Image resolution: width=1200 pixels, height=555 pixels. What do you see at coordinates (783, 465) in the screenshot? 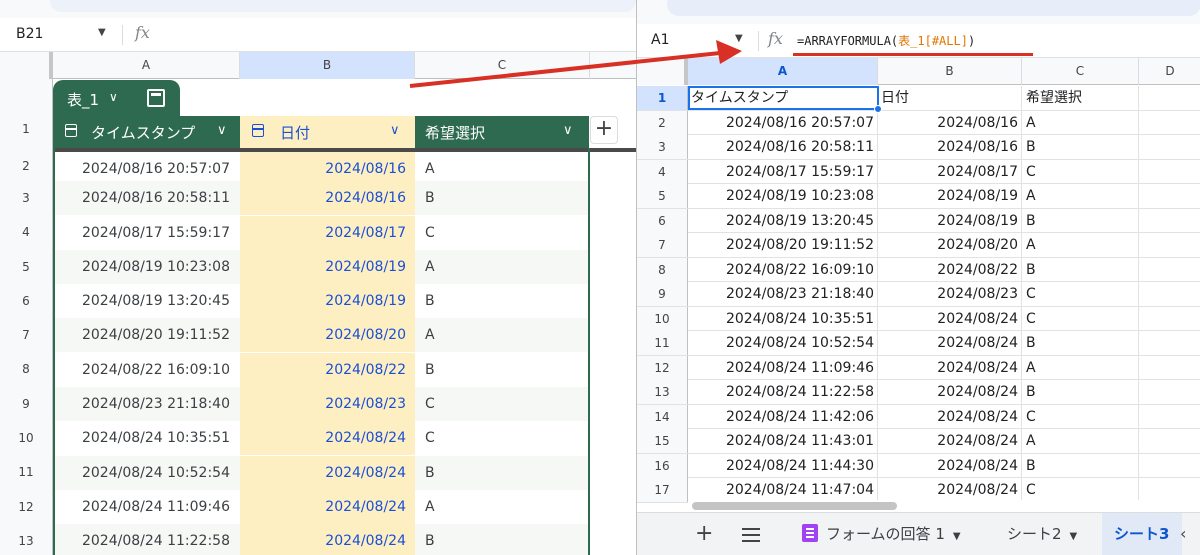
I see `cell-timestamp: 2024/08/24 11:44:30` at bounding box center [783, 465].